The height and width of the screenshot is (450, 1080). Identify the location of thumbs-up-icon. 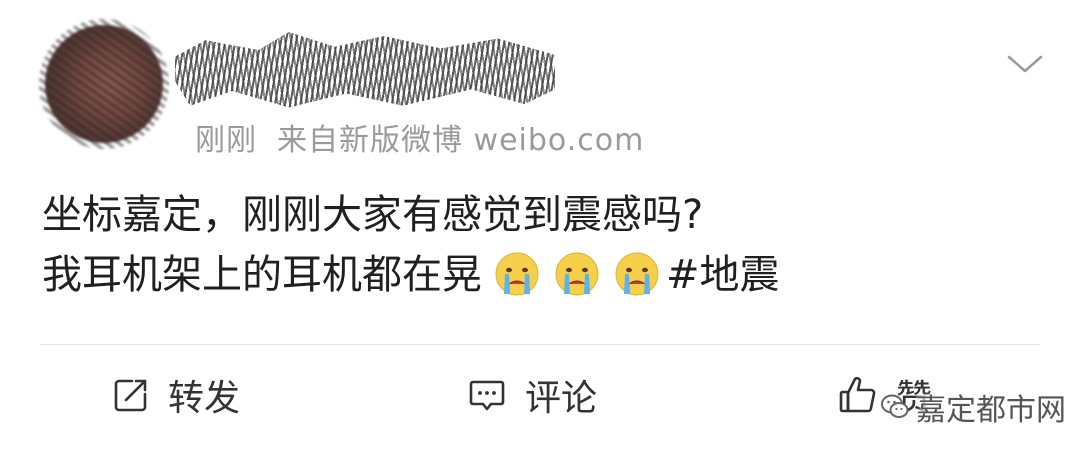
(857, 394).